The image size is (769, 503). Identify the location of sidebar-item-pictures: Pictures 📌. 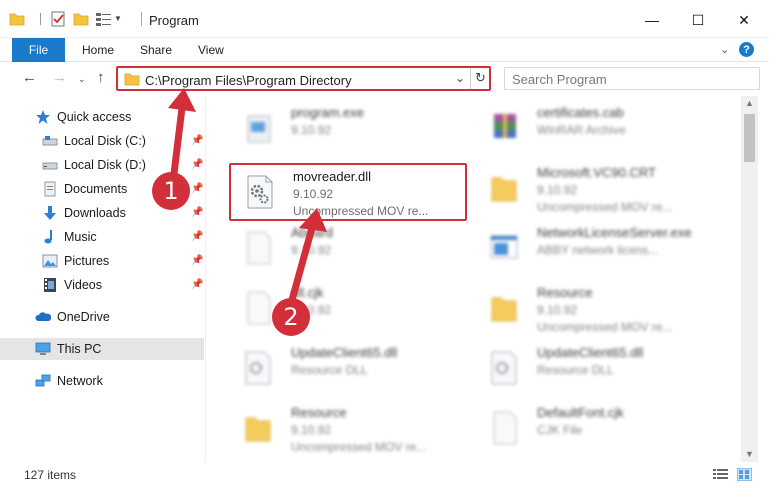
(102, 261).